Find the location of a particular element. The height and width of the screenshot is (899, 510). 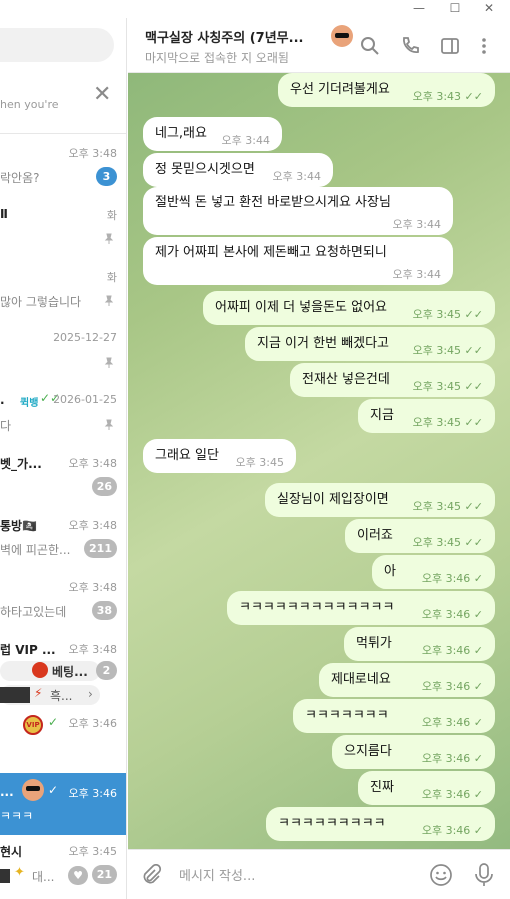

sidebar-toggle-icon is located at coordinates (450, 46).